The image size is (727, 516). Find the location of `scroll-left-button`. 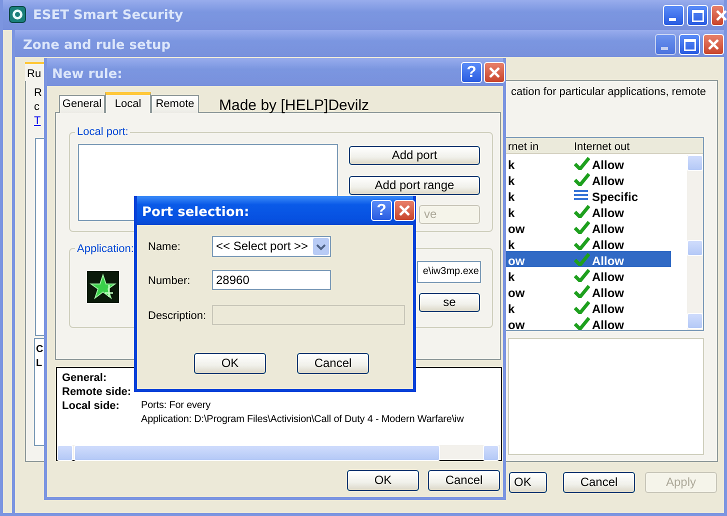

scroll-left-button is located at coordinates (65, 453).